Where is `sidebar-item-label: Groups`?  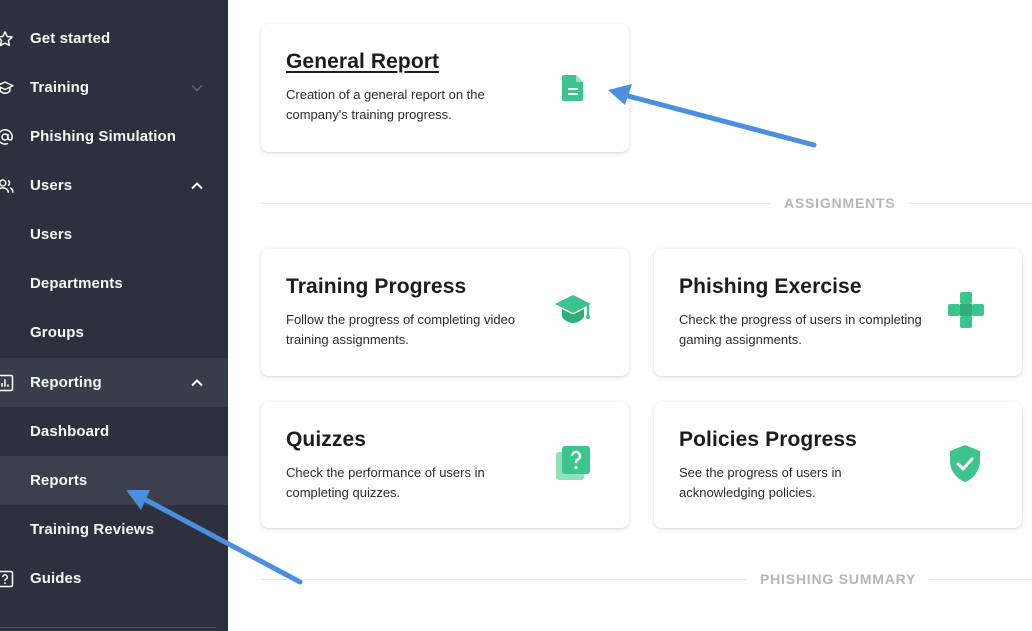
sidebar-item-label: Groups is located at coordinates (57, 332).